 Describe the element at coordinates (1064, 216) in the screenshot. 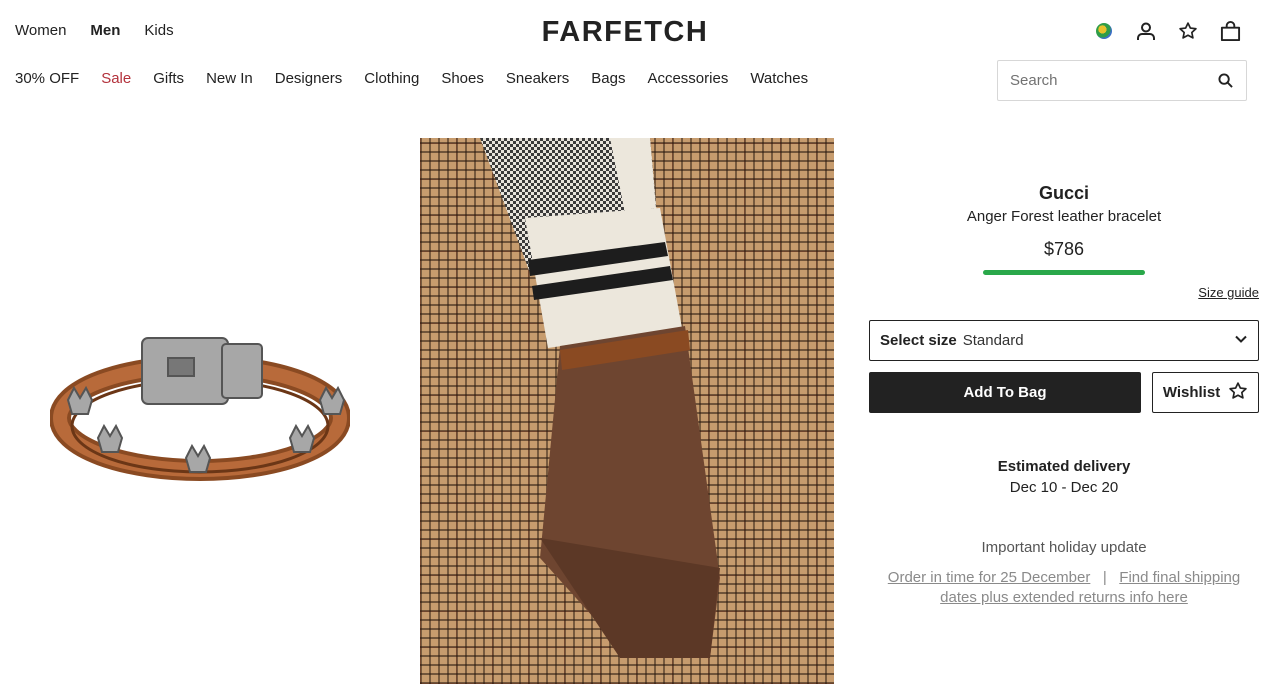

I see `product-name: Anger Forest leather bracelet` at that location.